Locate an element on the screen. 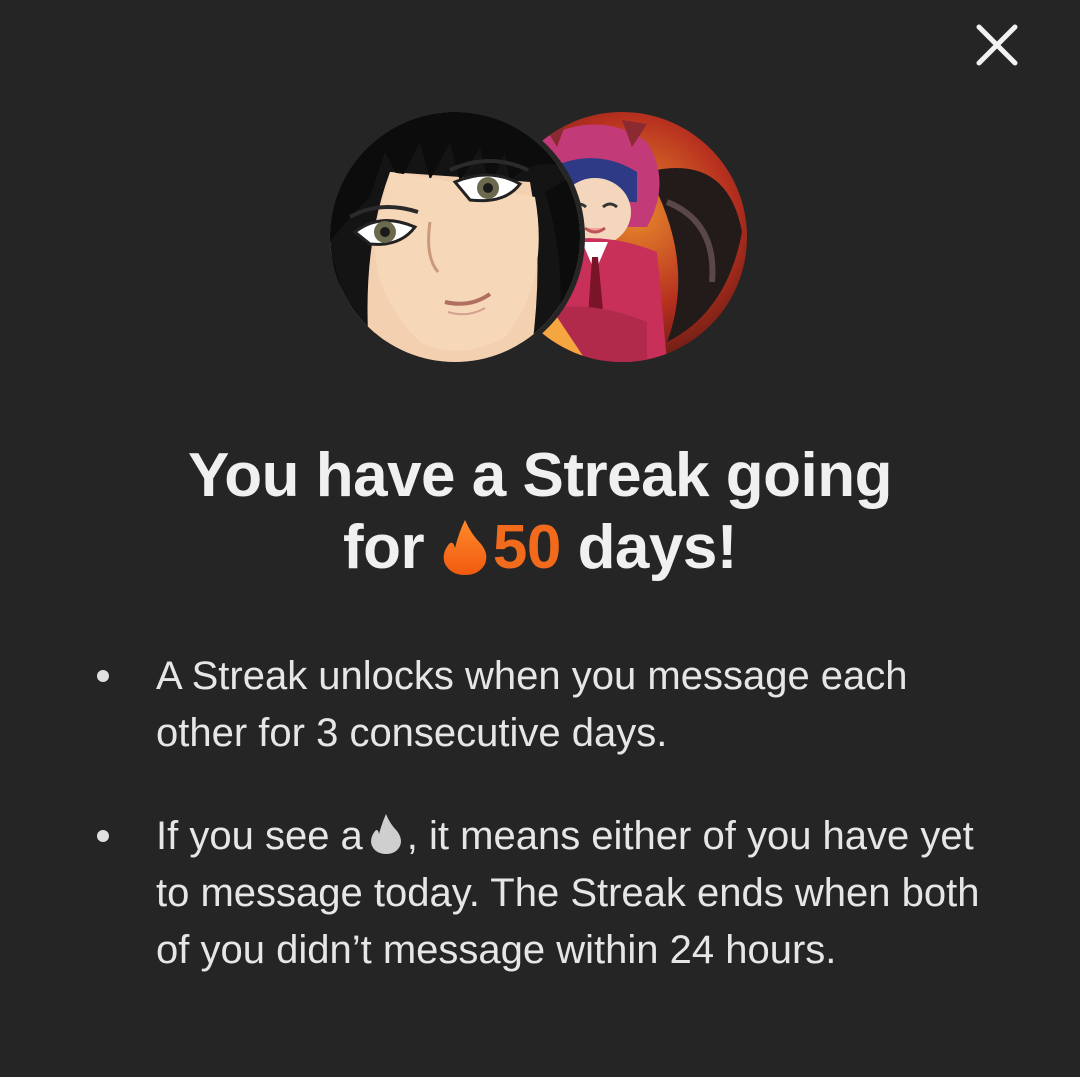  headline-line-1: You have a Streak going is located at coordinates (540, 475).